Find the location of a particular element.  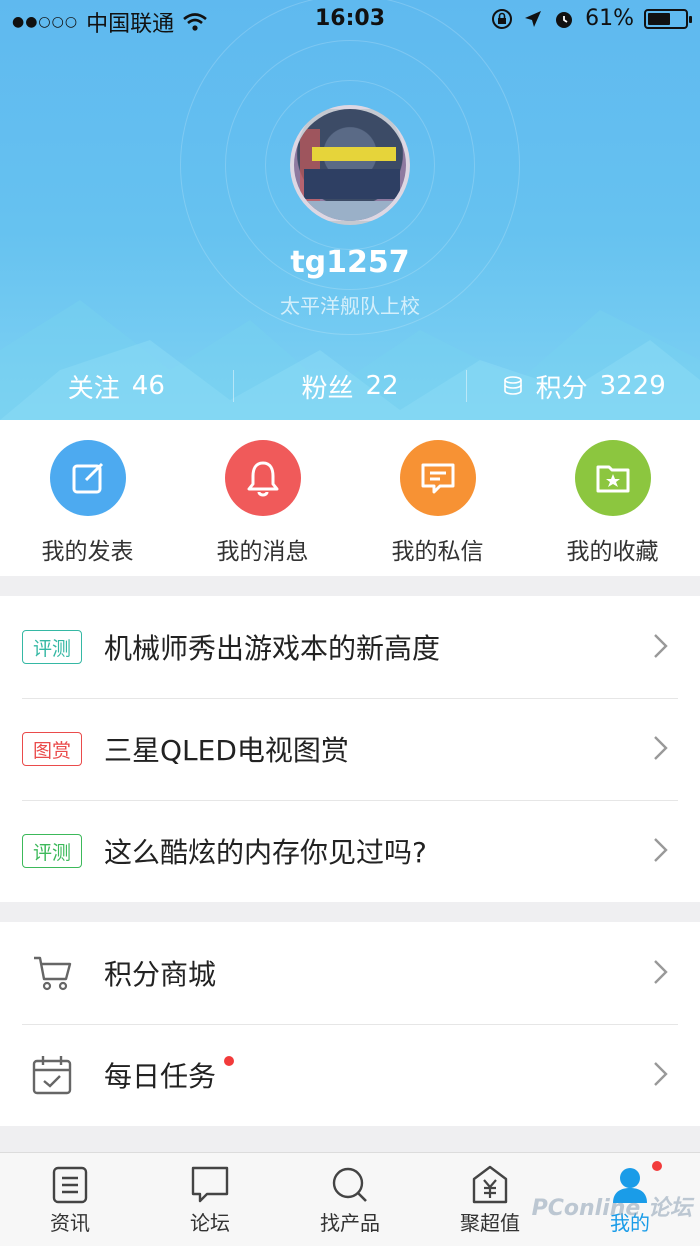

watermark: PConline 论坛 is located at coordinates (611, 1208).